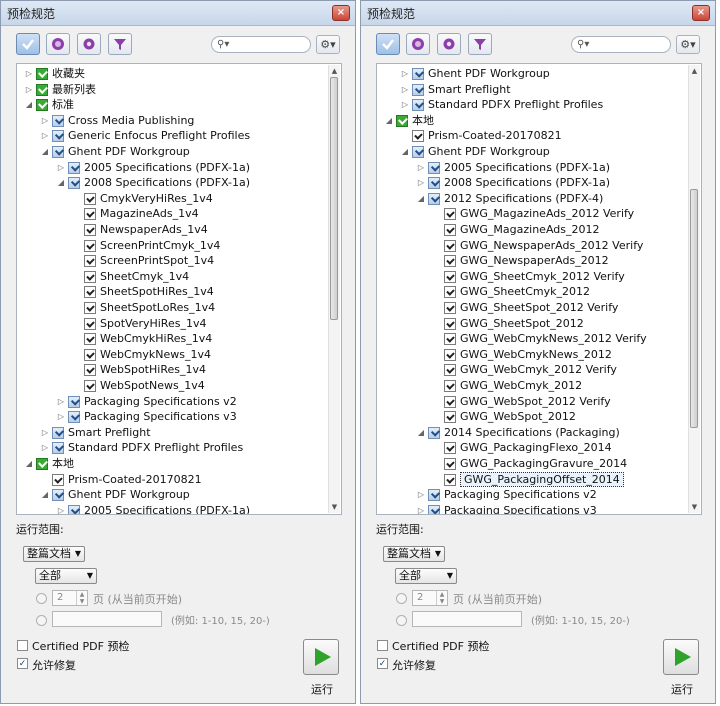 This screenshot has width=720, height=706. Describe the element at coordinates (528, 277) in the screenshot. I see `tree-item: GWG_SheetCmyk_2012 Verify` at that location.